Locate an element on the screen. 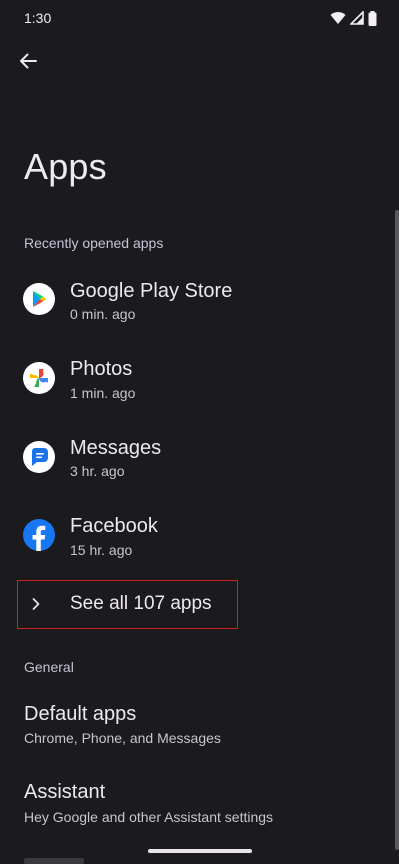  setting-subtitle: Hey Google and other Assistant settings is located at coordinates (149, 817).